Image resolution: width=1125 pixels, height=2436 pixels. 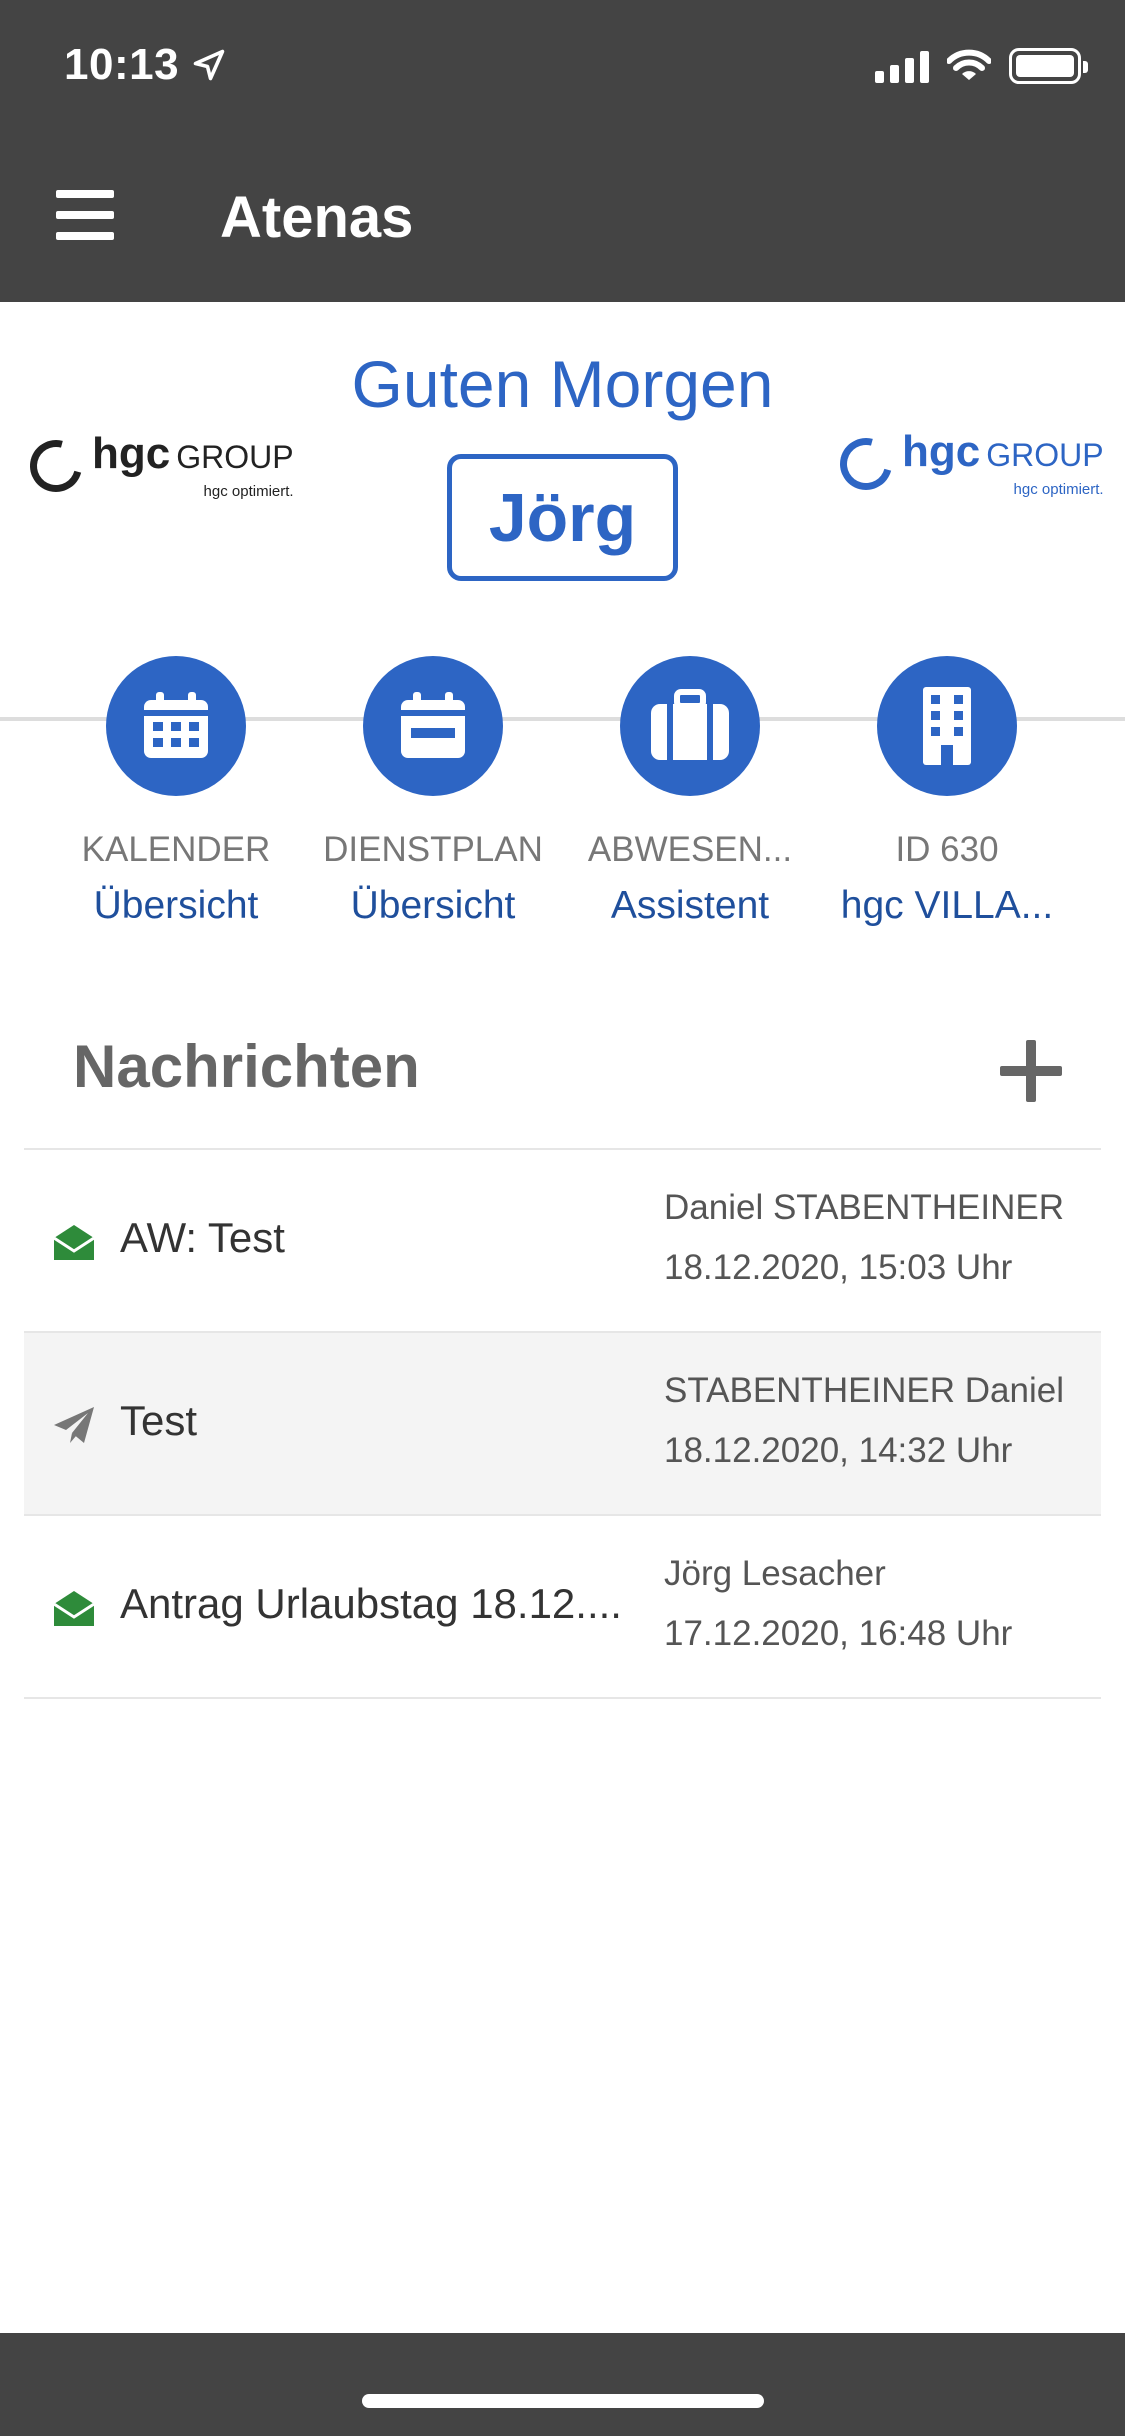 What do you see at coordinates (947, 849) in the screenshot?
I see `quick-action-label: ID 630` at bounding box center [947, 849].